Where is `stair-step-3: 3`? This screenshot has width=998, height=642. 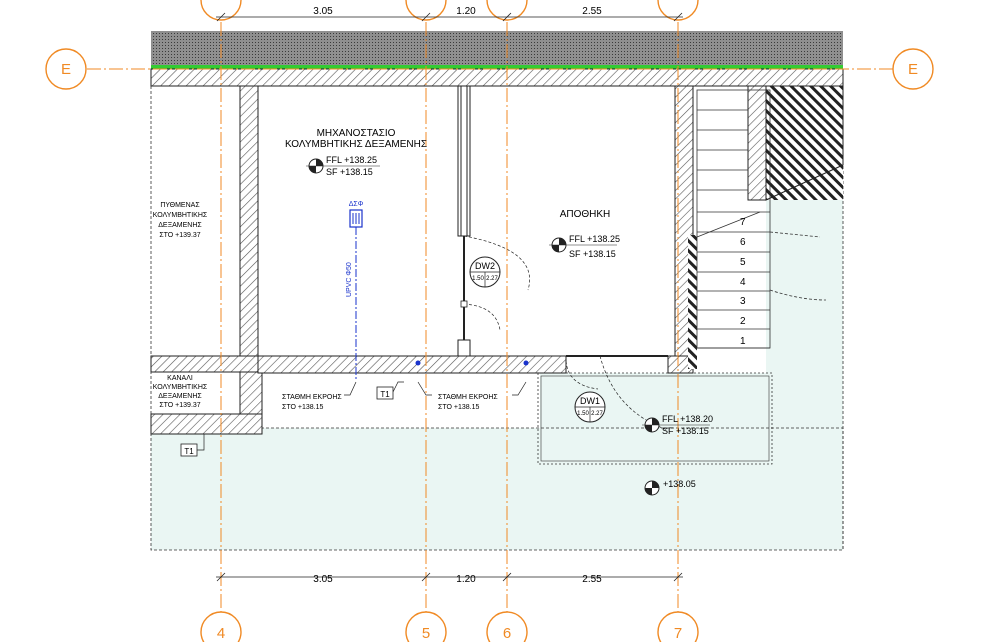
stair-step-3: 3 is located at coordinates (743, 301).